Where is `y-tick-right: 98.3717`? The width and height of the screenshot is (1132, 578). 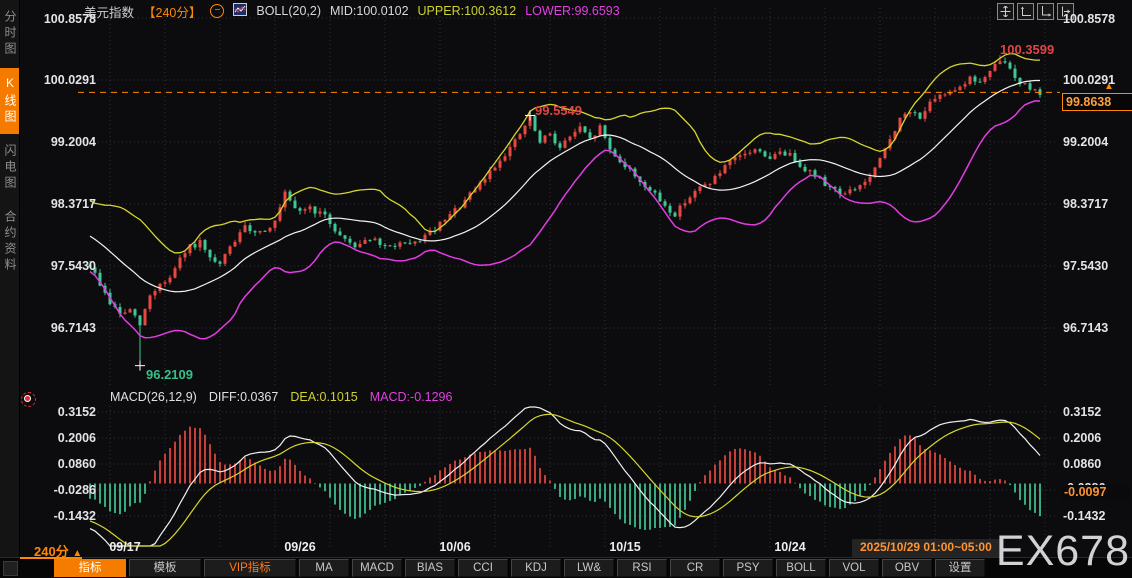 y-tick-right: 98.3717 is located at coordinates (1086, 204).